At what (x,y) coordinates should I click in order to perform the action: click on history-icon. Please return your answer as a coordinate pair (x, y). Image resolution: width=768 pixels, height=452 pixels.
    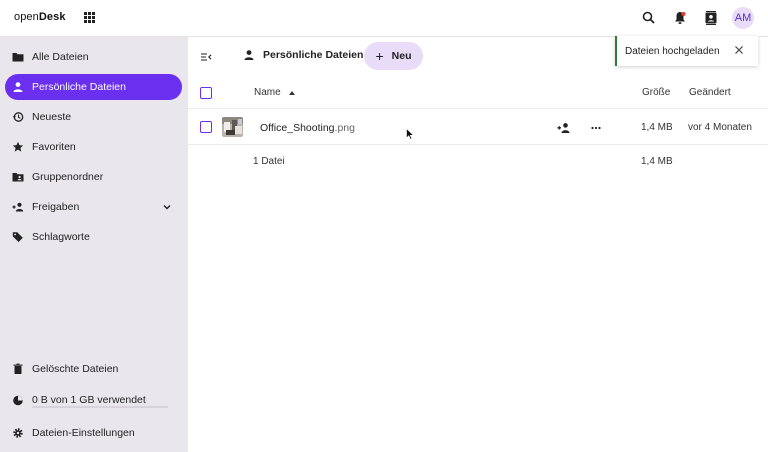
    Looking at the image, I should click on (18, 117).